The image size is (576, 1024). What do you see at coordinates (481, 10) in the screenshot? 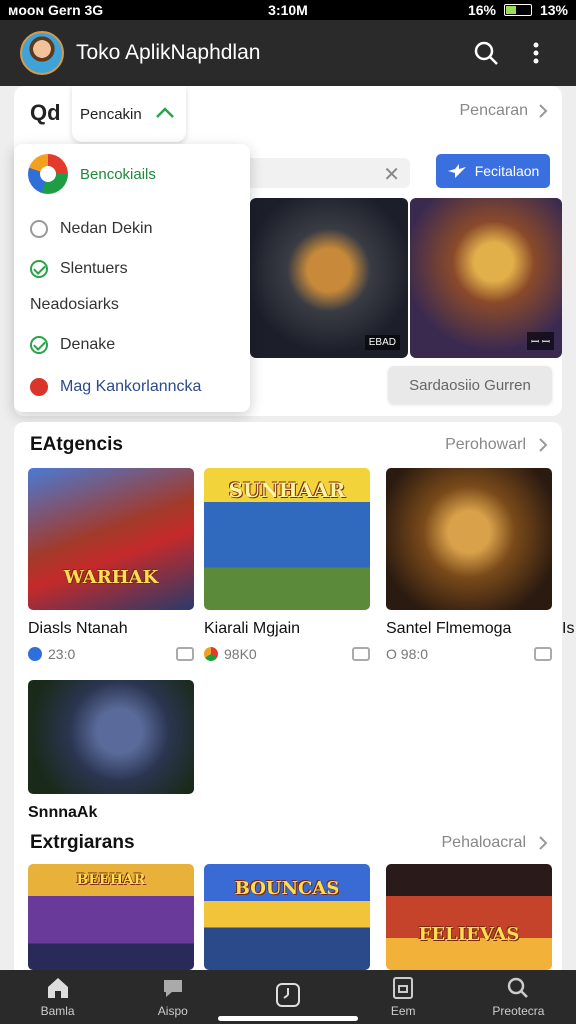
I see `battery-percent: 16%` at bounding box center [481, 10].